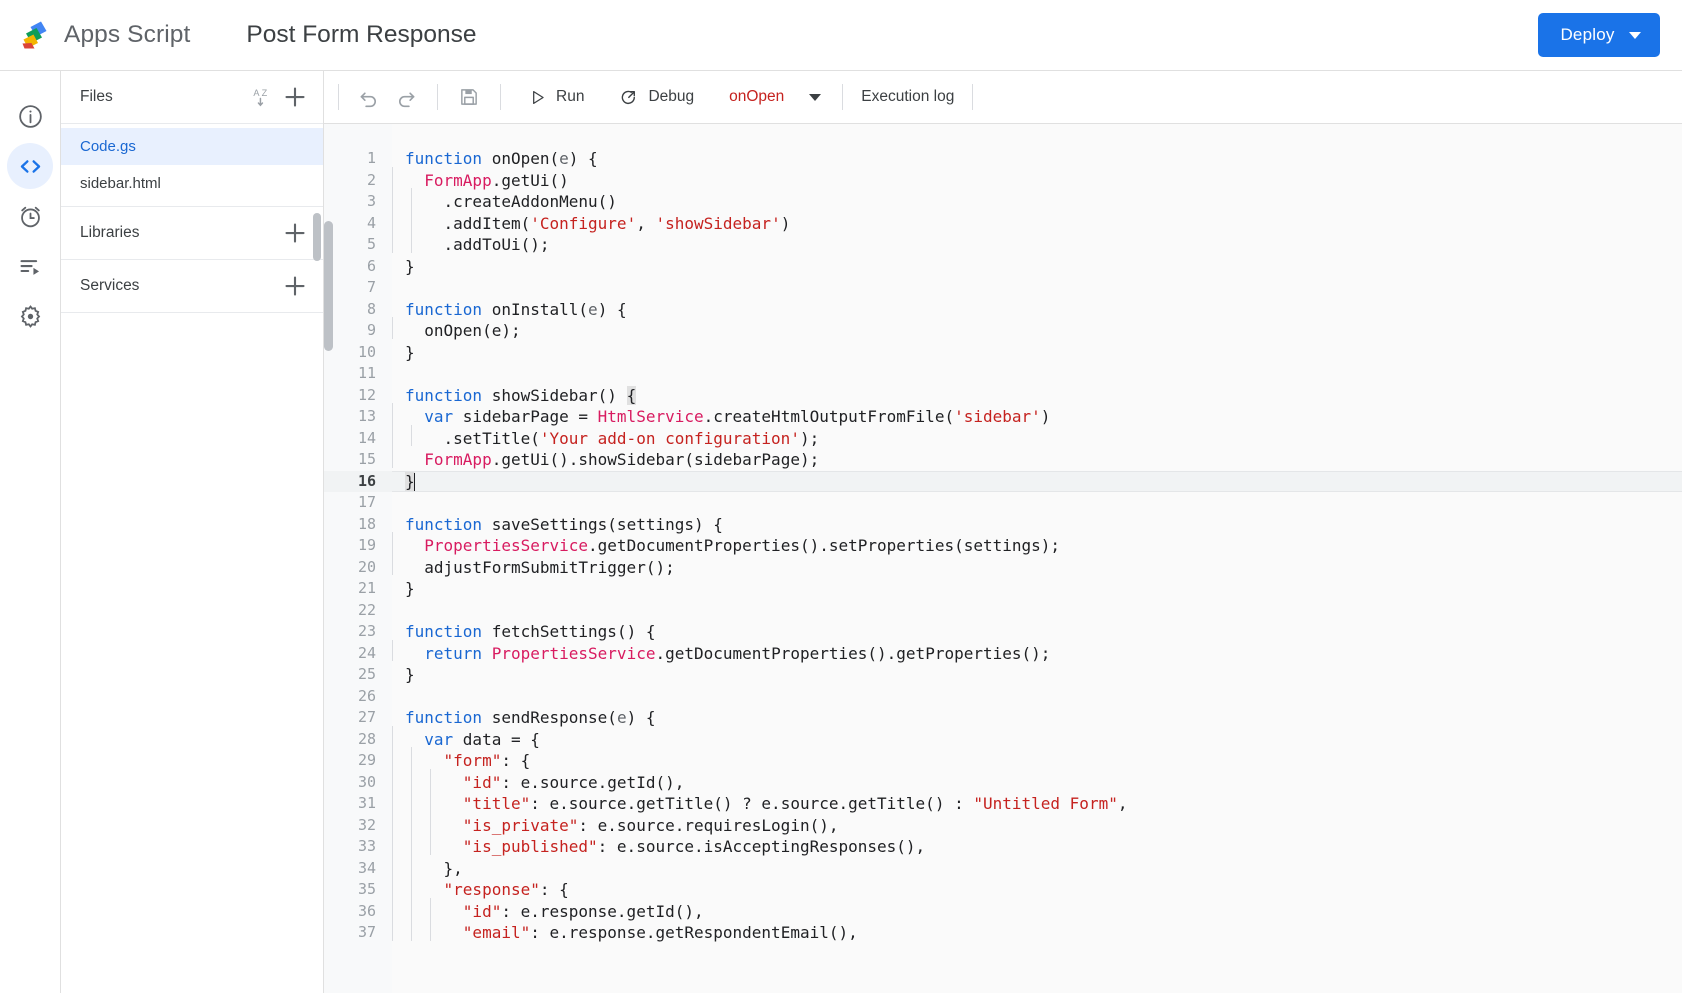  Describe the element at coordinates (506, 545) in the screenshot. I see `code-token: PropertiesService` at that location.